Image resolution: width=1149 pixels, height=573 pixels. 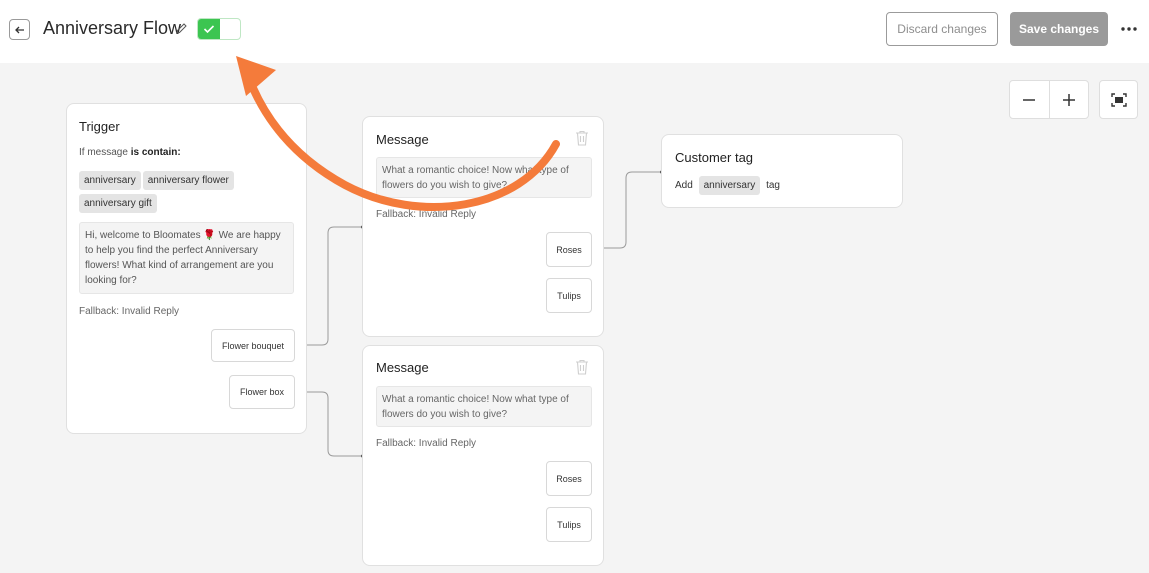 I want to click on trigger-fallback: Fallback: Invalid Reply, so click(x=129, y=311).